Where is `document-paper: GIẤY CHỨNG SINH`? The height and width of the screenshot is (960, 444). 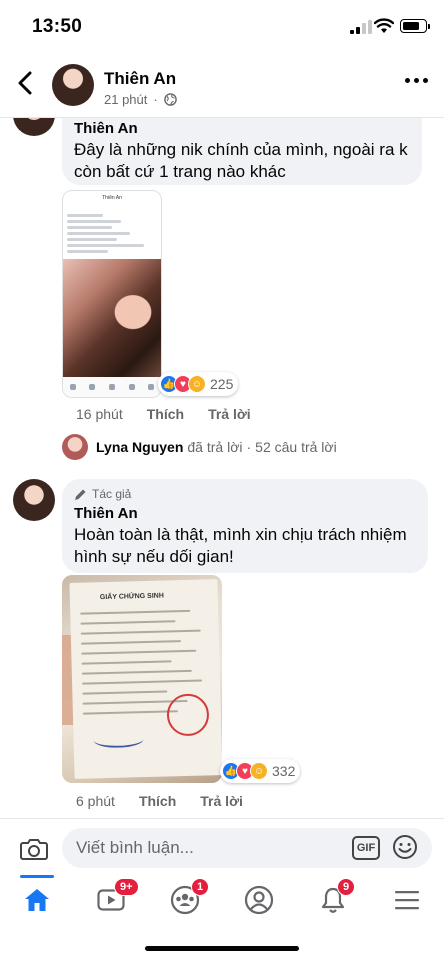
document-paper: GIẤY CHỨNG SINH is located at coordinates (145, 679).